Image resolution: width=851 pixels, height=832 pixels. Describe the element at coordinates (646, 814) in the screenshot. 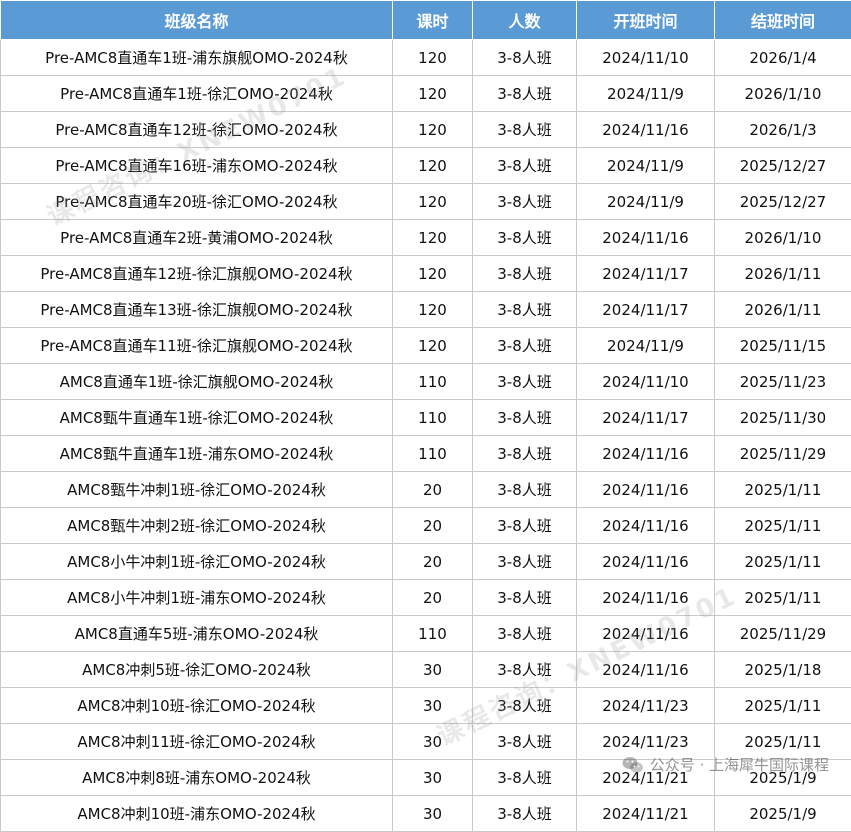

I see `start-date-cell: 2024/11/21` at that location.